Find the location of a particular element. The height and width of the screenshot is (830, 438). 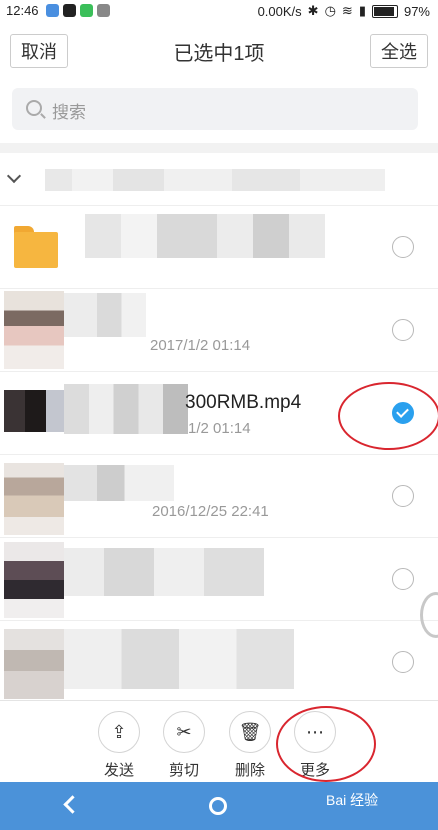

share-icon: ⇪ is located at coordinates (119, 732).